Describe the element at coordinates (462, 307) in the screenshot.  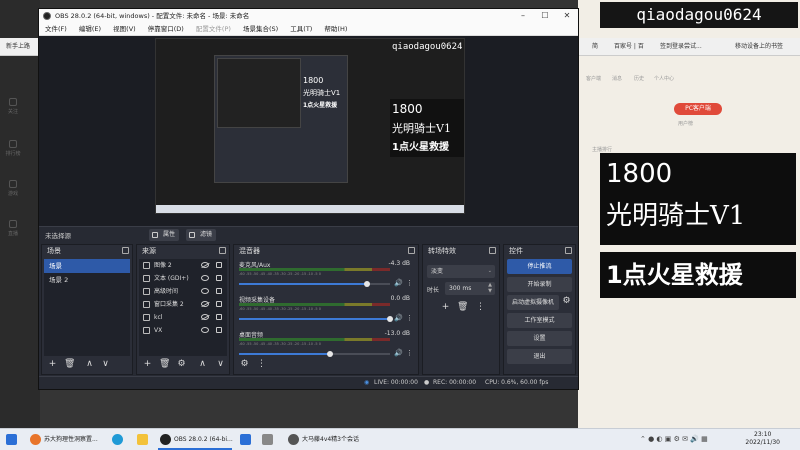
I see `remove-transition-icon: 🗑` at that location.